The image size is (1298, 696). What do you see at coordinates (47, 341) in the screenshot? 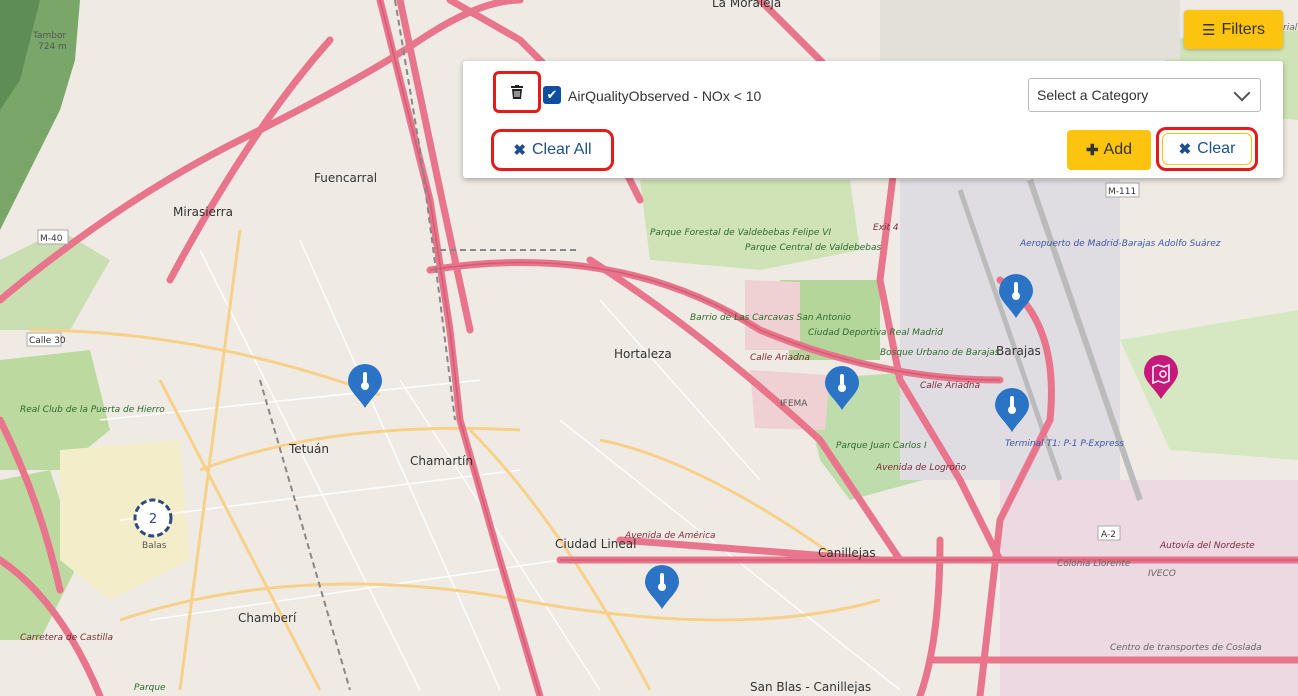
I see `map-shield-calle30: Calle 30` at bounding box center [47, 341].